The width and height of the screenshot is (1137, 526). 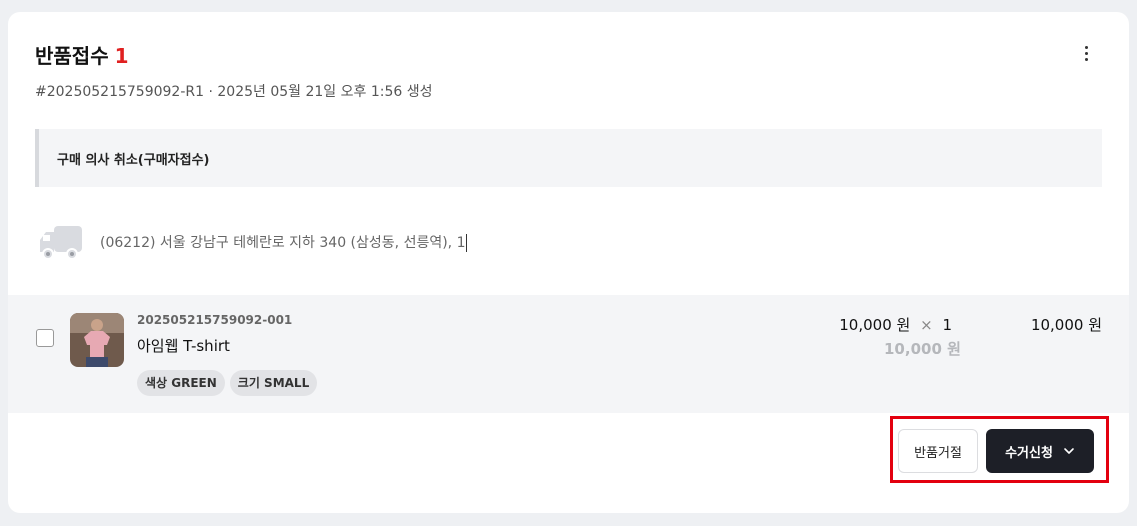 What do you see at coordinates (568, 158) in the screenshot?
I see `return-reason-notice: 구매 의사 취소(구매자접수)` at bounding box center [568, 158].